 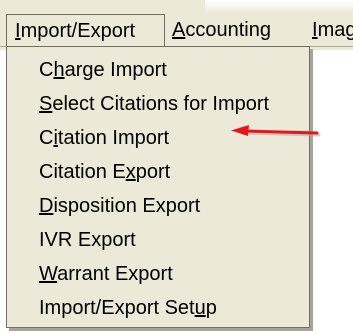 I want to click on menu-item-citation-export: Citation Export, so click(x=104, y=172).